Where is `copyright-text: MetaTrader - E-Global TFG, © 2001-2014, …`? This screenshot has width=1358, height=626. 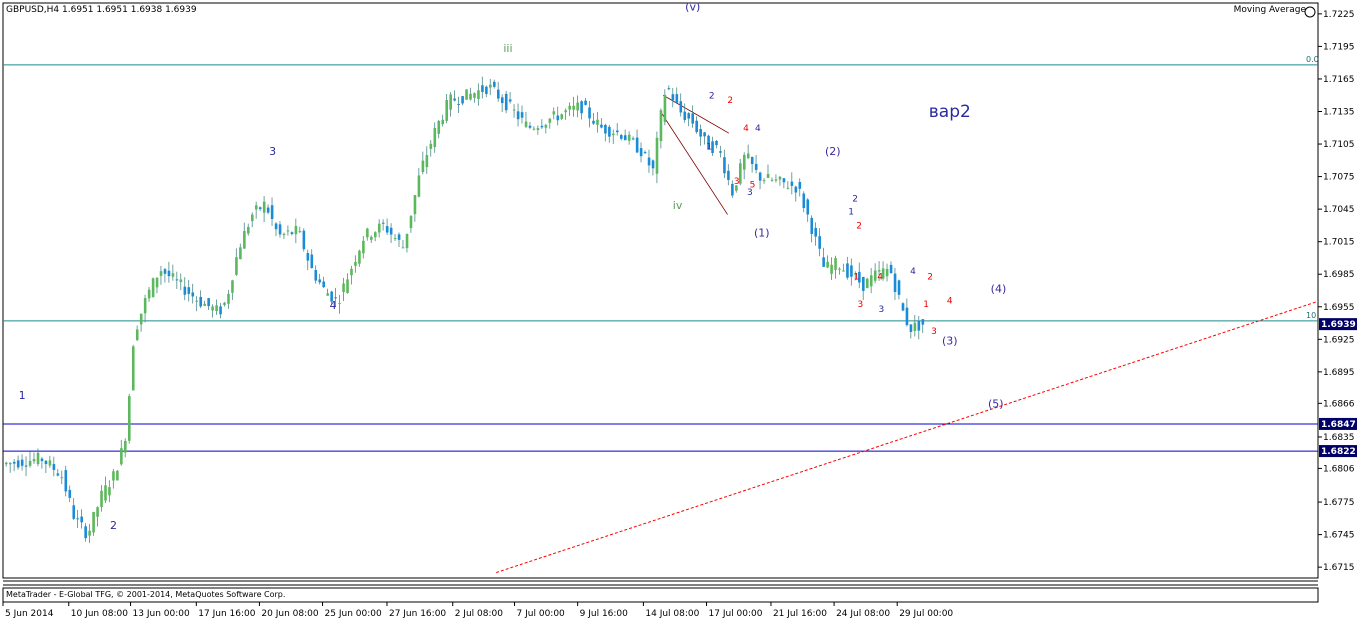
copyright-text: MetaTrader - E-Global TFG, © 2001-2014, … is located at coordinates (146, 594).